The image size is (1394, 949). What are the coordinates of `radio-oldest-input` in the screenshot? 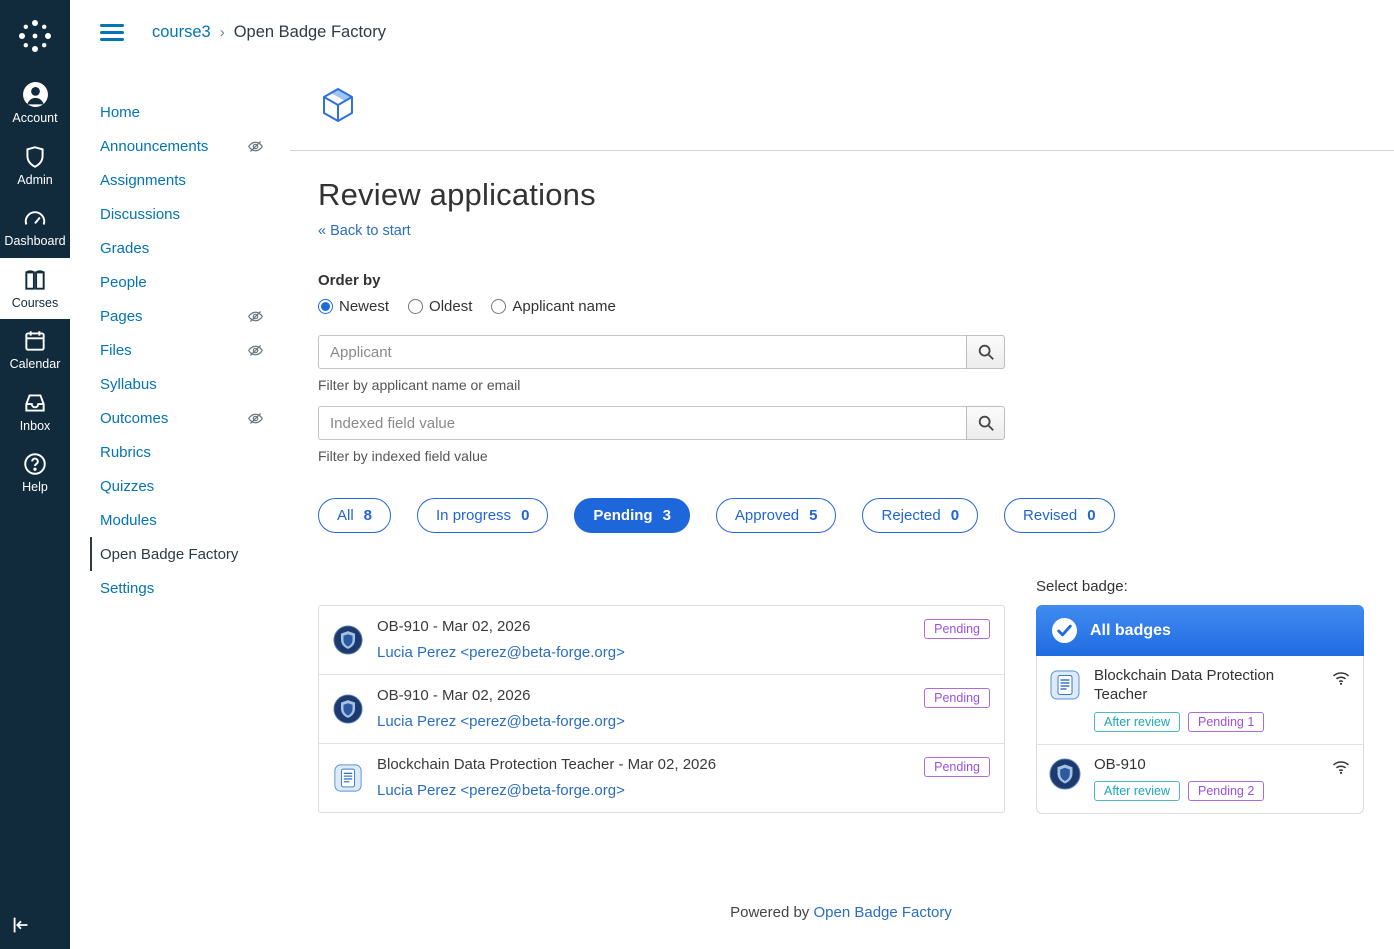 It's located at (416, 306).